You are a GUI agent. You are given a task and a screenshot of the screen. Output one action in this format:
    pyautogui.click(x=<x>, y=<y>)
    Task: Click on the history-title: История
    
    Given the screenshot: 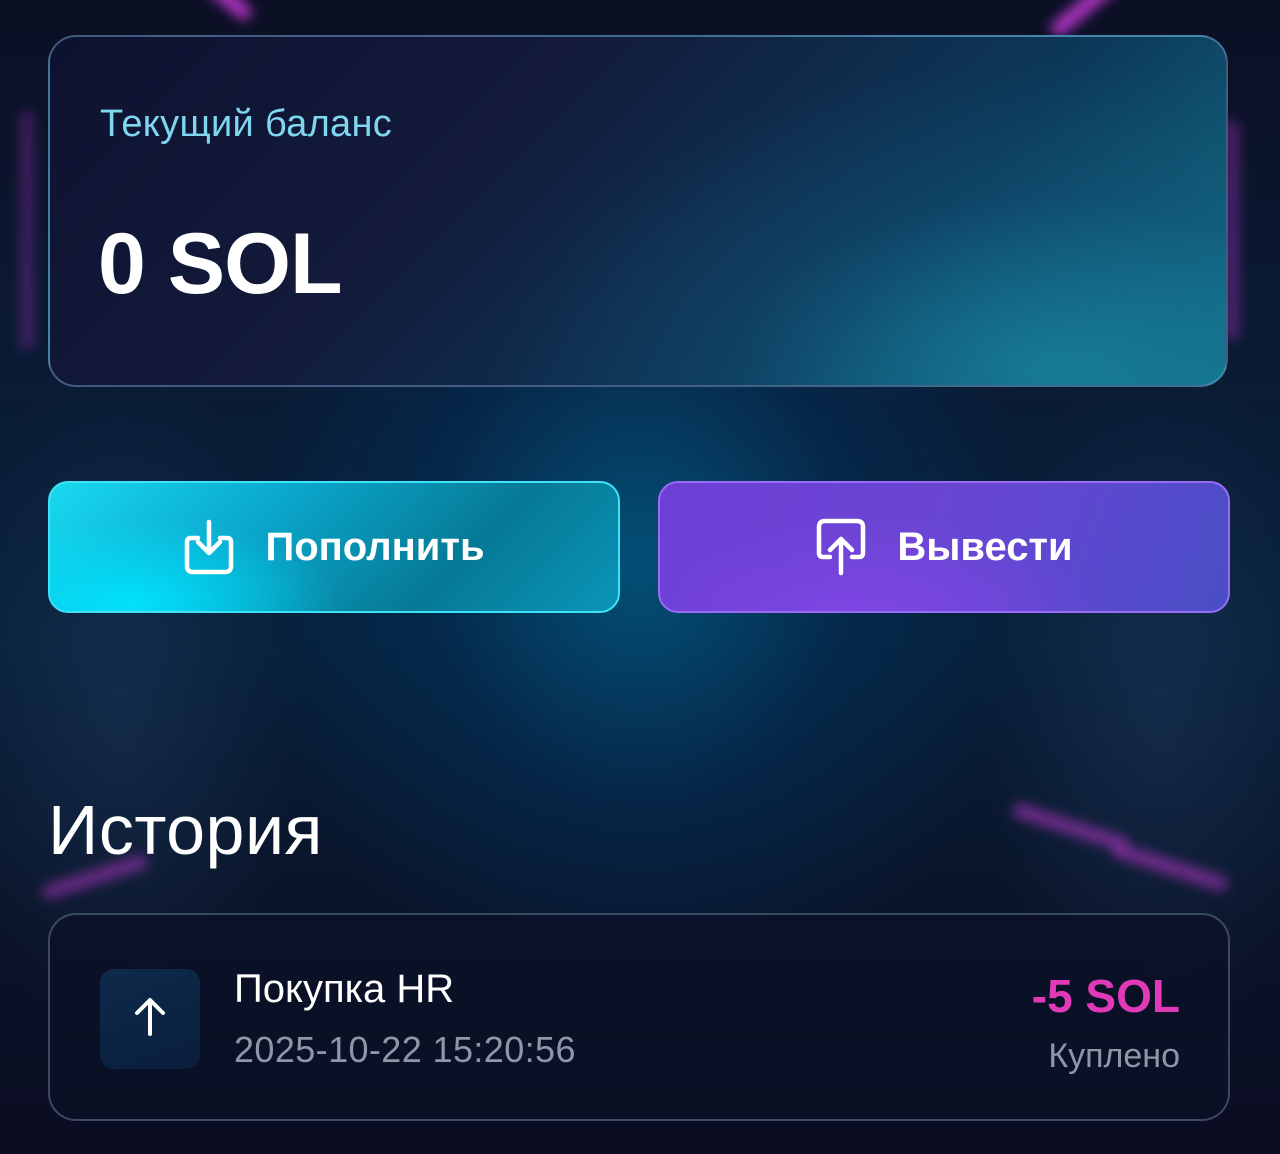 What is the action you would take?
    pyautogui.click(x=185, y=830)
    